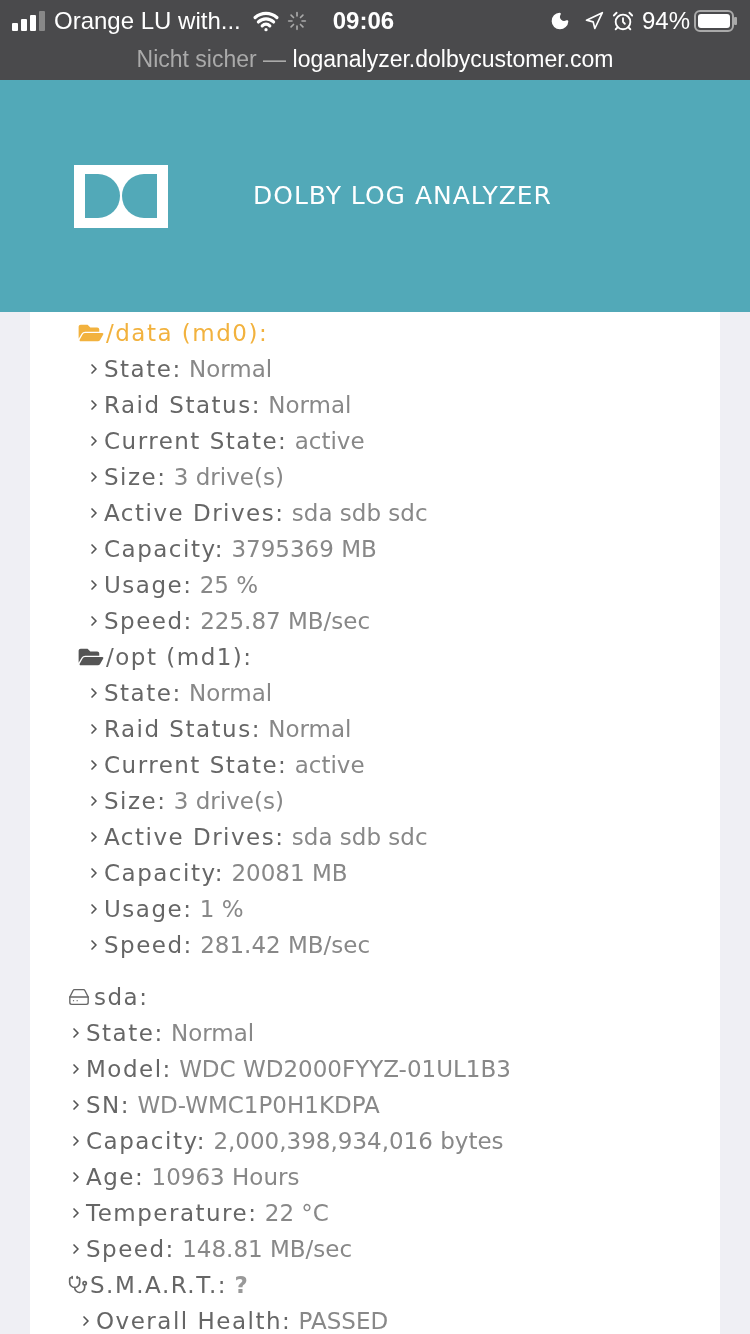 This screenshot has height=1334, width=750. What do you see at coordinates (296, 21) in the screenshot?
I see `loading-icon` at bounding box center [296, 21].